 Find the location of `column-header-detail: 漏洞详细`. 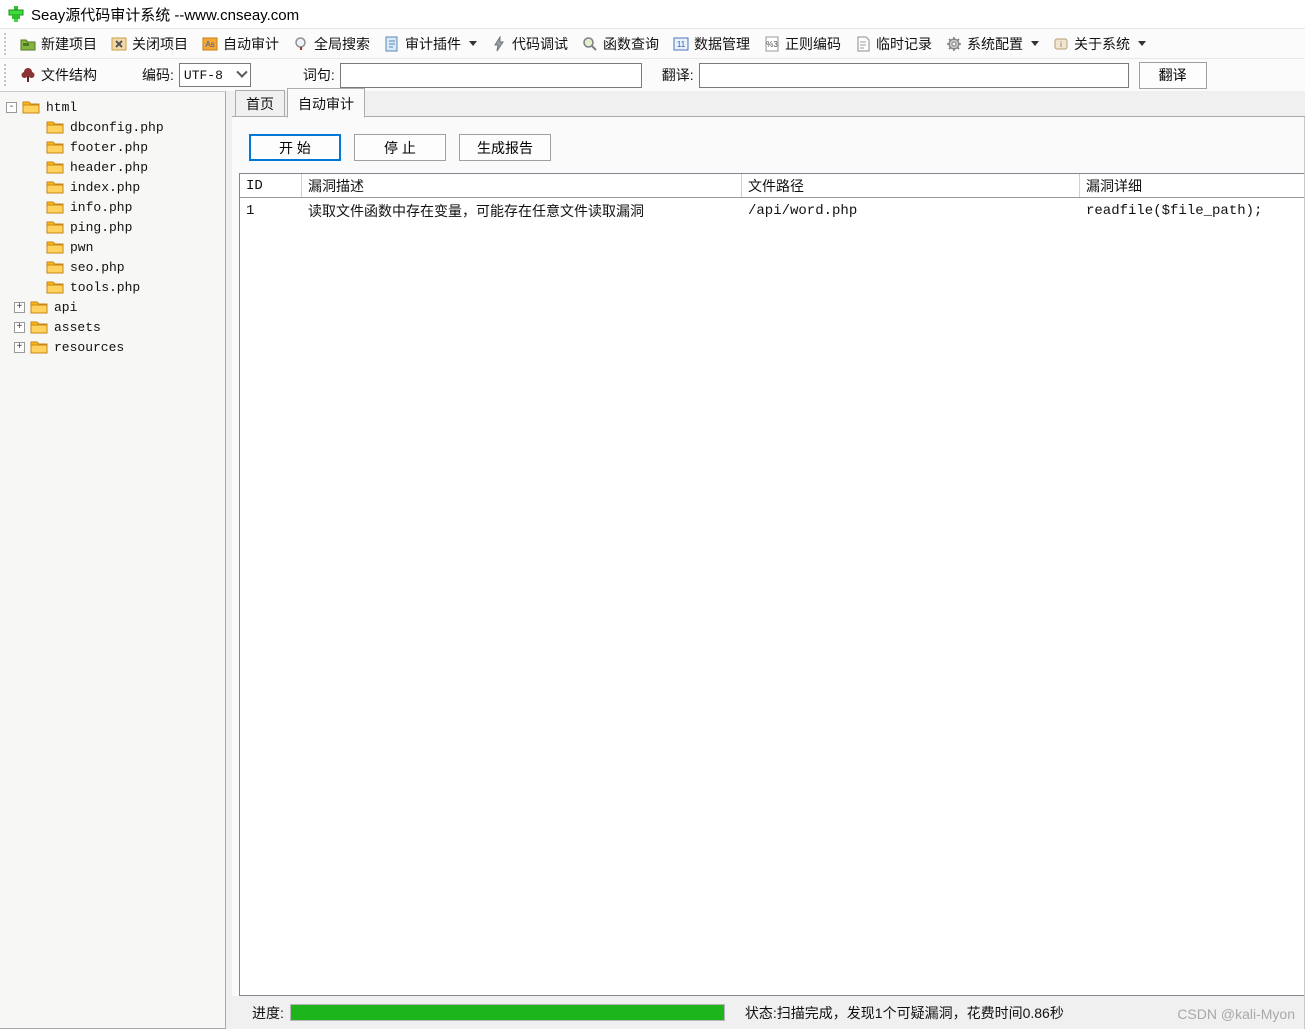

column-header-detail: 漏洞详细 is located at coordinates (1192, 185).